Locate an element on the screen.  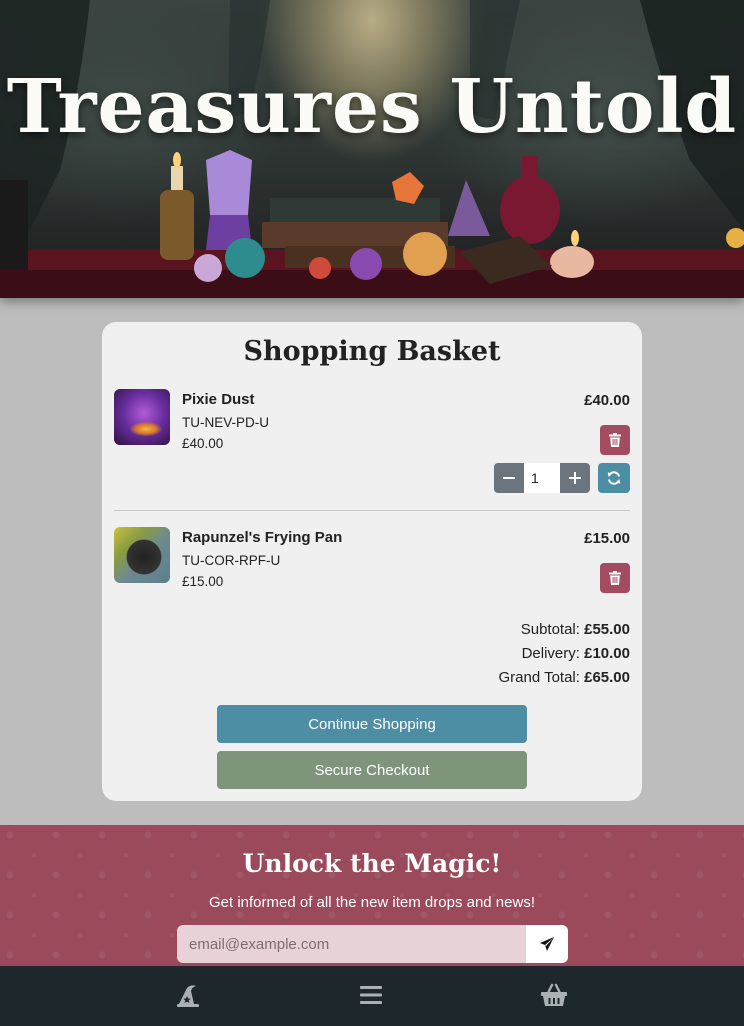
pixie-dust-thumbnail is located at coordinates (142, 417).